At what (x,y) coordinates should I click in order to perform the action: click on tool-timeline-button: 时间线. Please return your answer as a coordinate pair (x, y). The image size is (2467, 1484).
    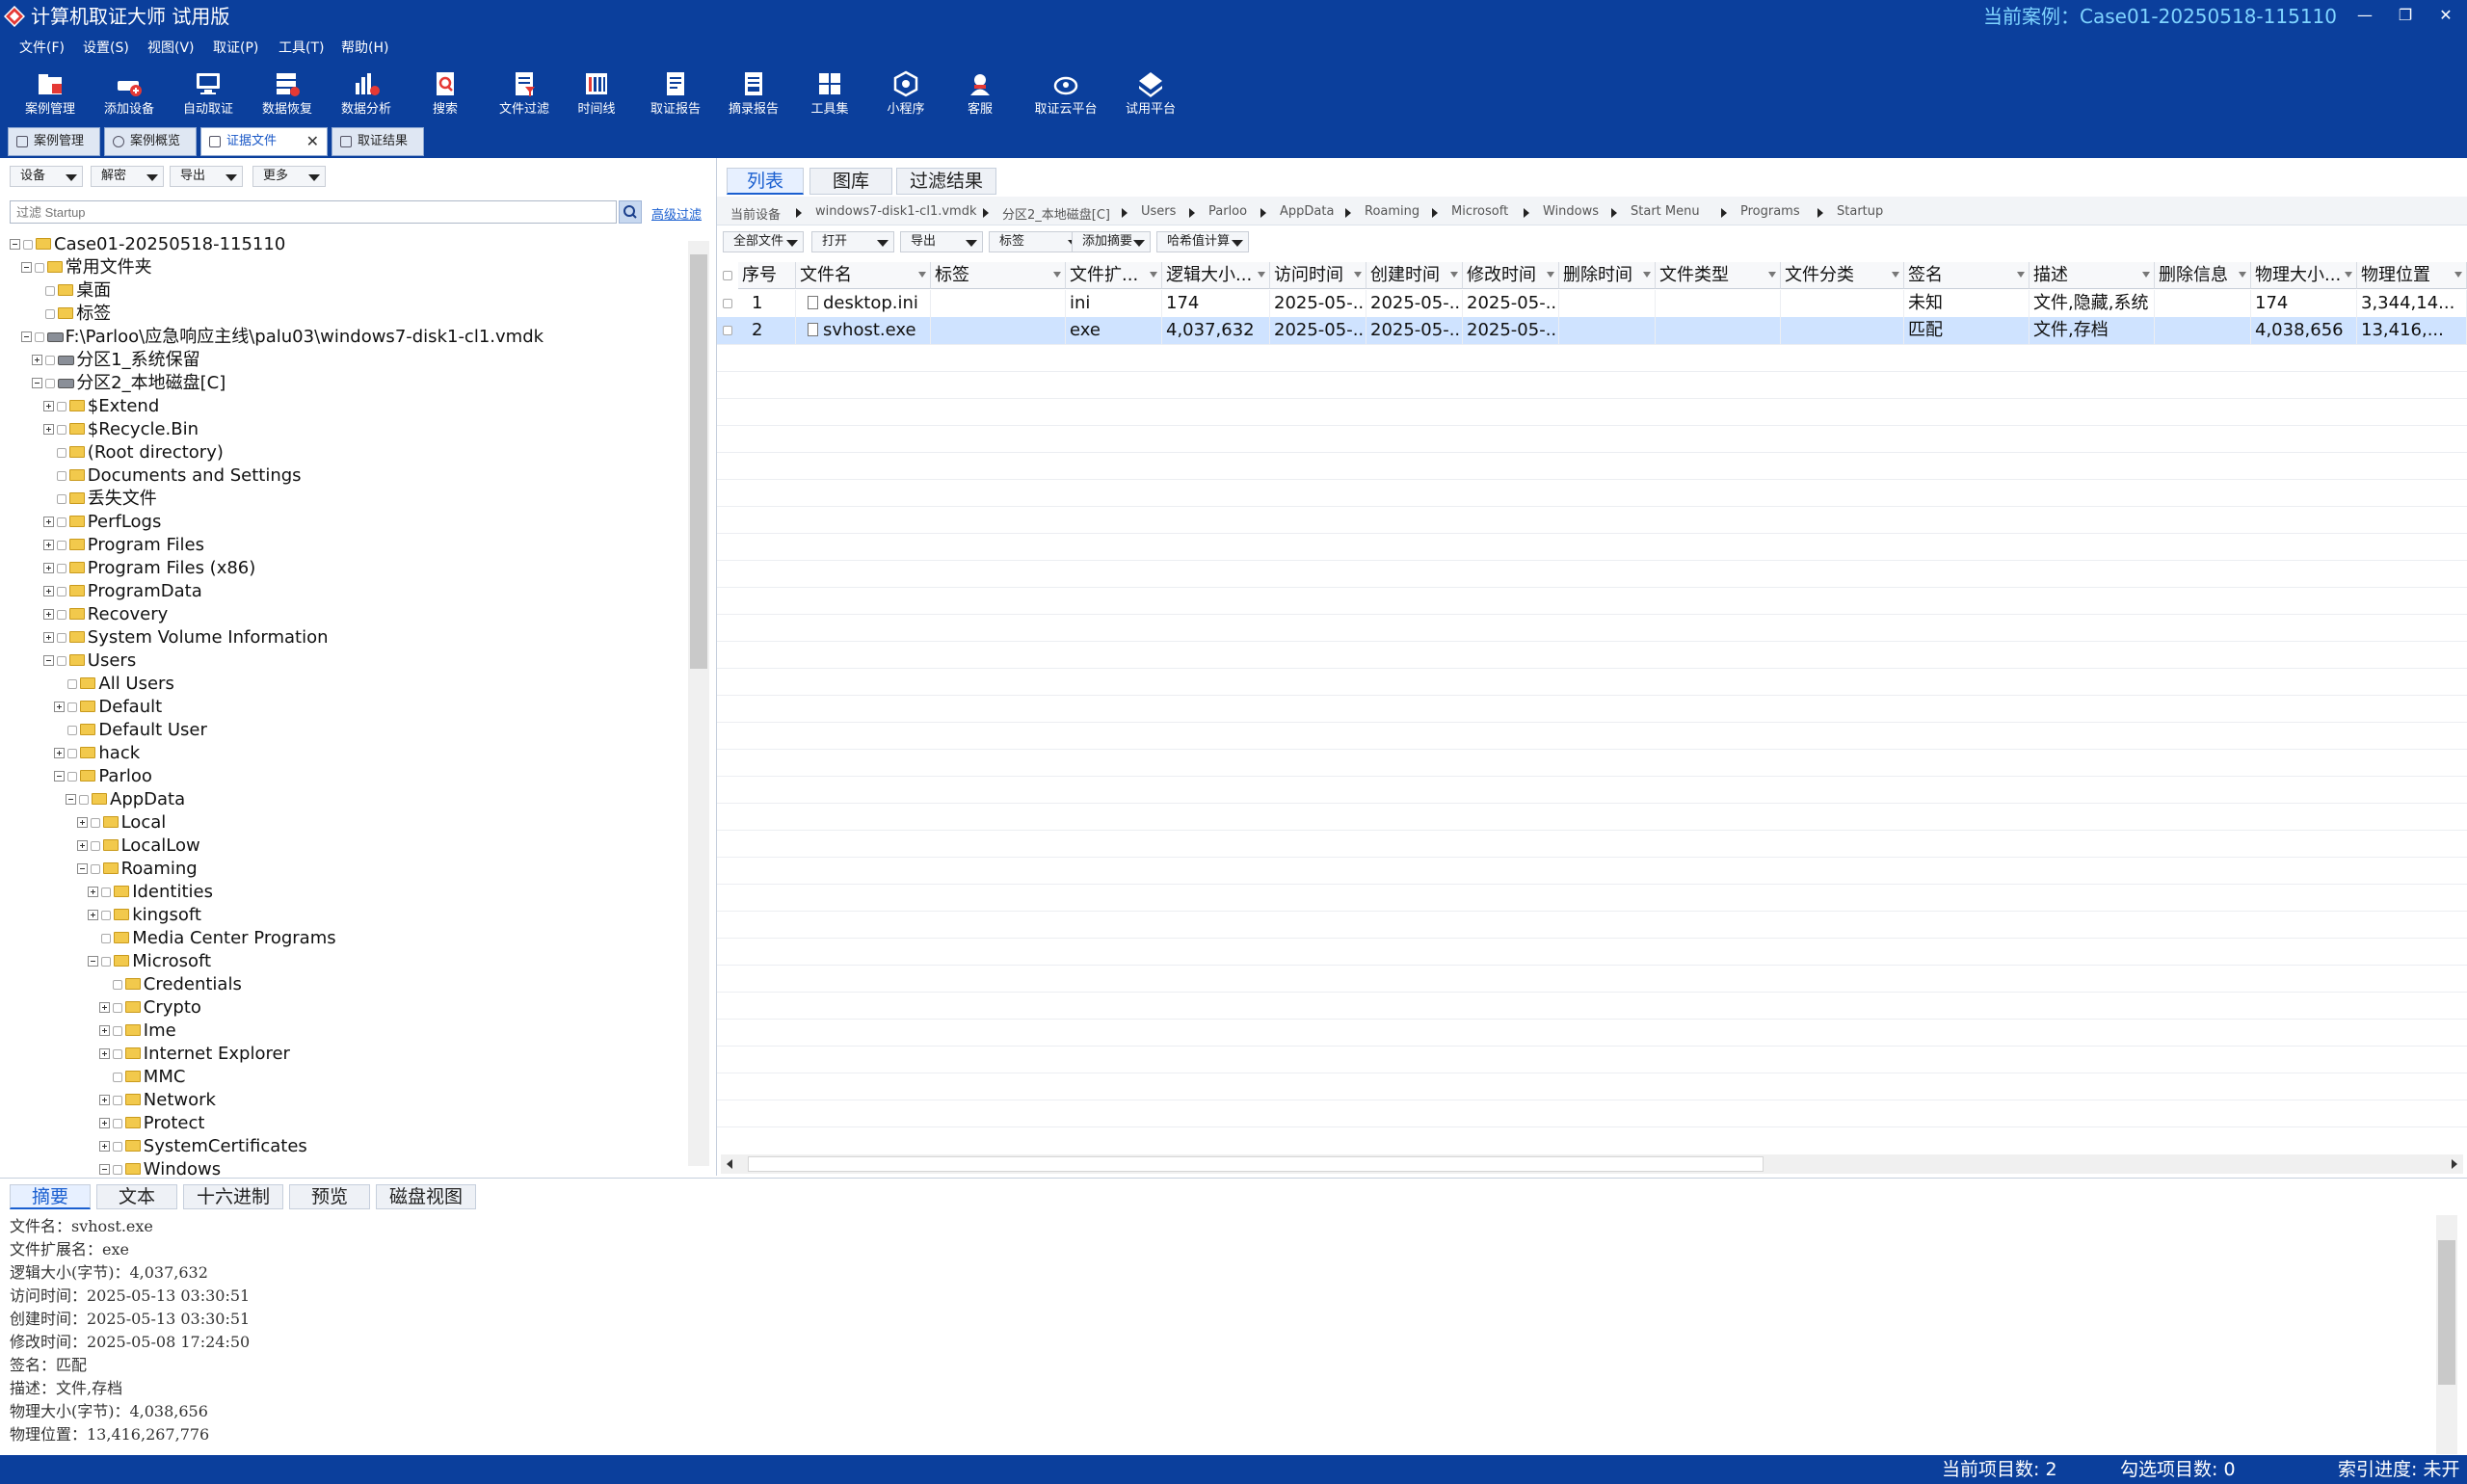
    Looking at the image, I should click on (596, 96).